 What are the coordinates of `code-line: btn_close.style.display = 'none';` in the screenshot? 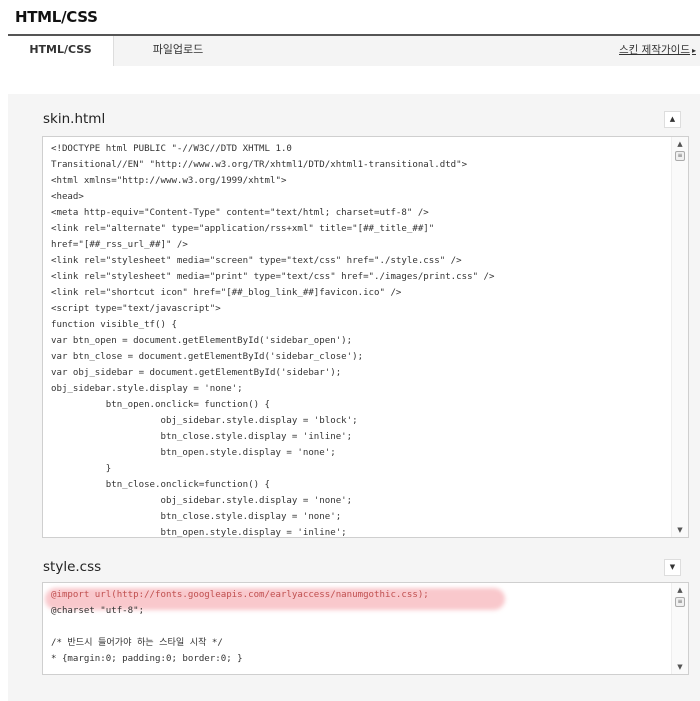 It's located at (251, 517).